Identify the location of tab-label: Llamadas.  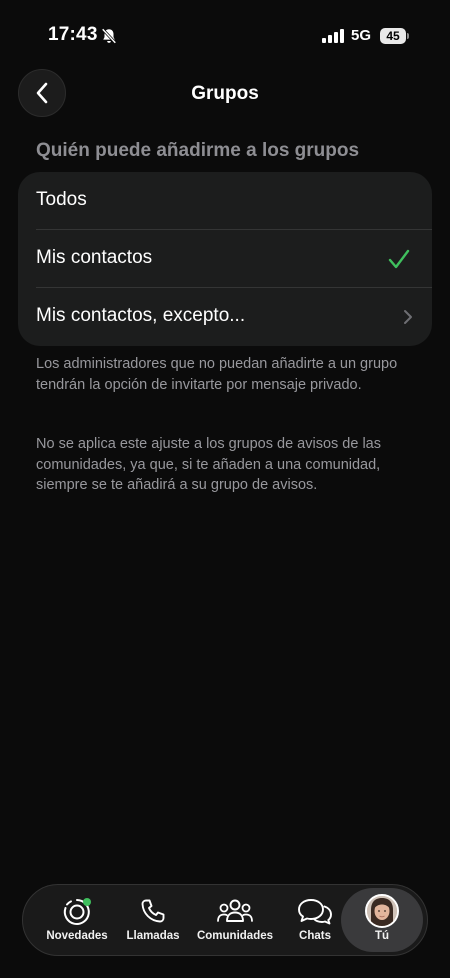
(153, 936).